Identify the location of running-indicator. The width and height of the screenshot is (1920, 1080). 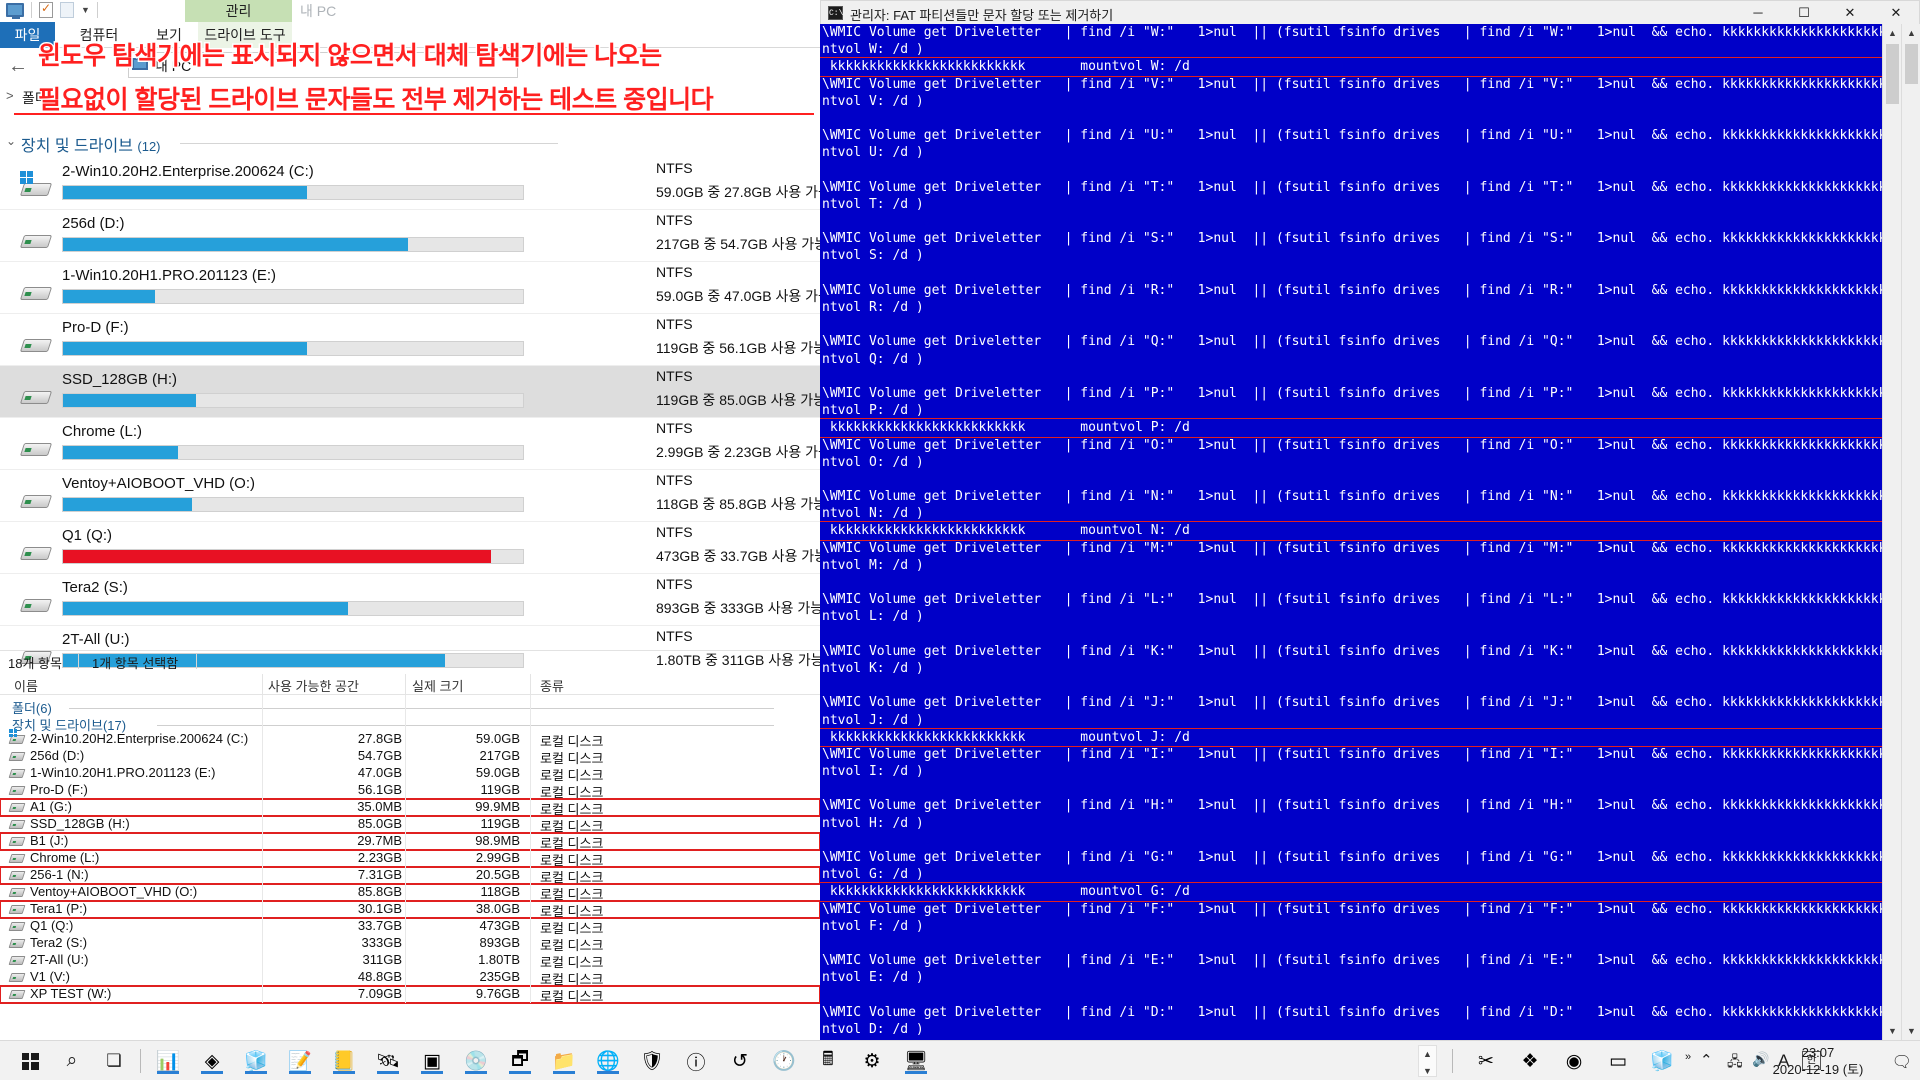
(344, 1072).